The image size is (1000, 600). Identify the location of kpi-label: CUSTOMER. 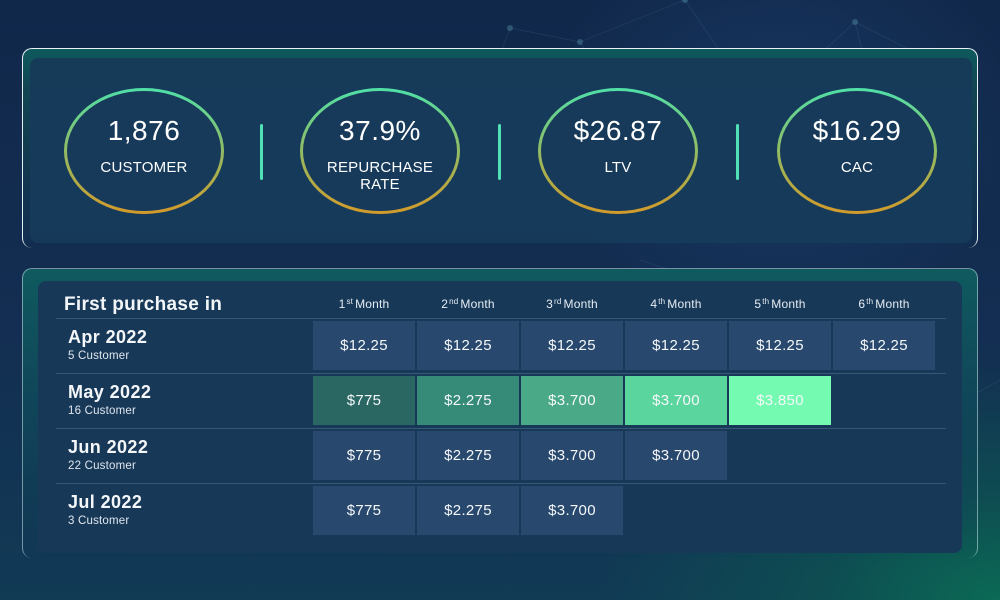
(144, 167).